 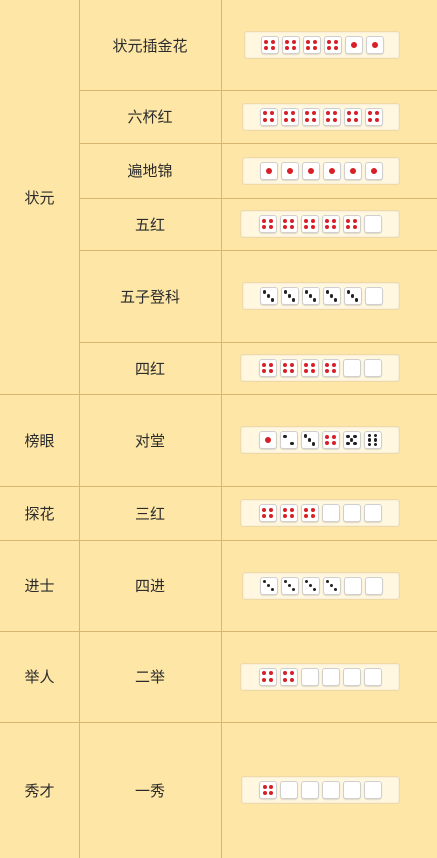 What do you see at coordinates (39, 677) in the screenshot?
I see `rank-label: 举人` at bounding box center [39, 677].